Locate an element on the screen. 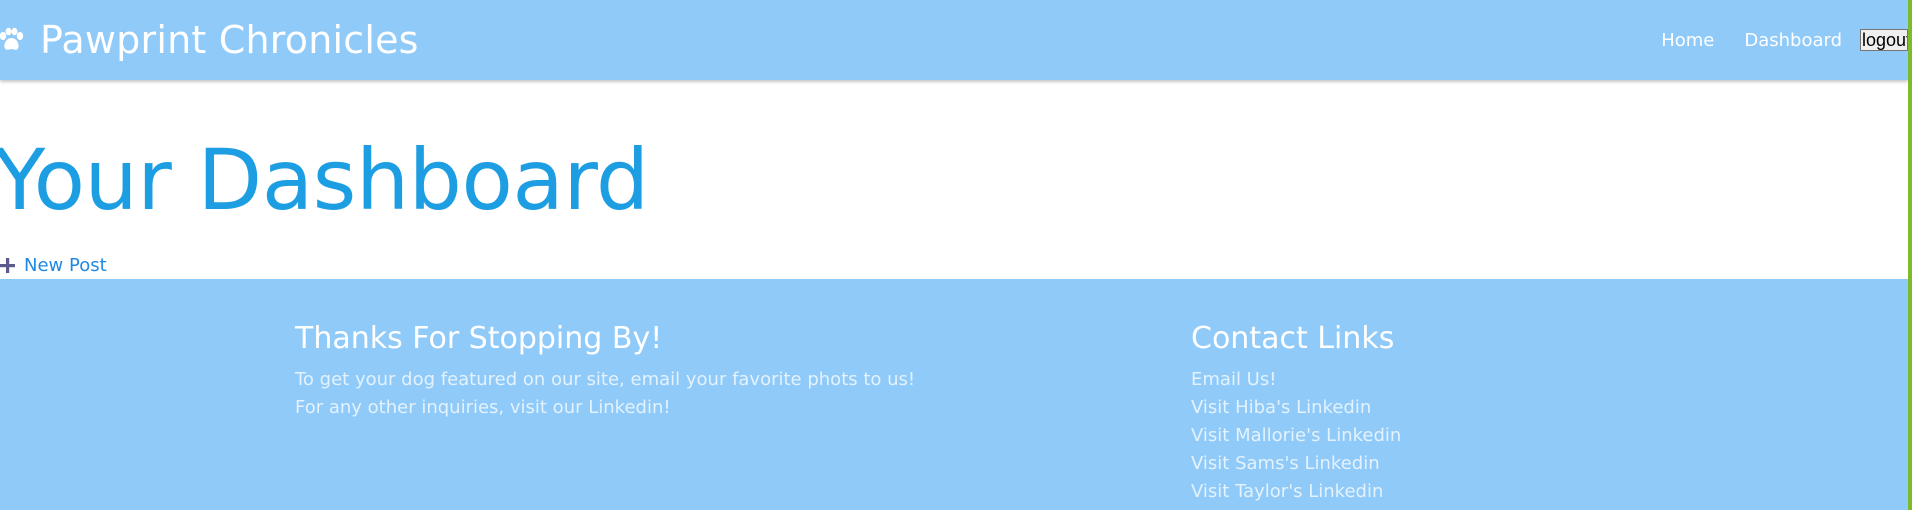 The height and width of the screenshot is (510, 1912). list-item: Visit Hiba's Linkedin is located at coordinates (1296, 408).